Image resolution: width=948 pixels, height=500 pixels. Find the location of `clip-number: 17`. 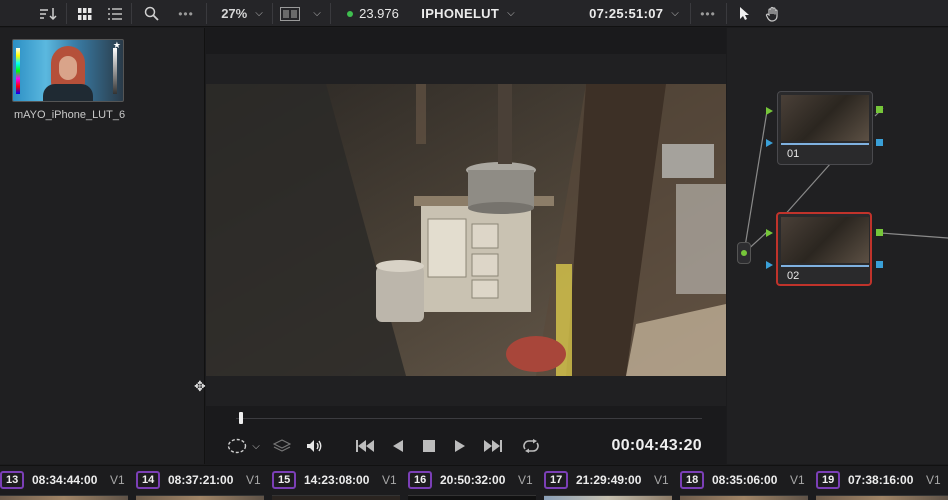

clip-number: 17 is located at coordinates (556, 480).